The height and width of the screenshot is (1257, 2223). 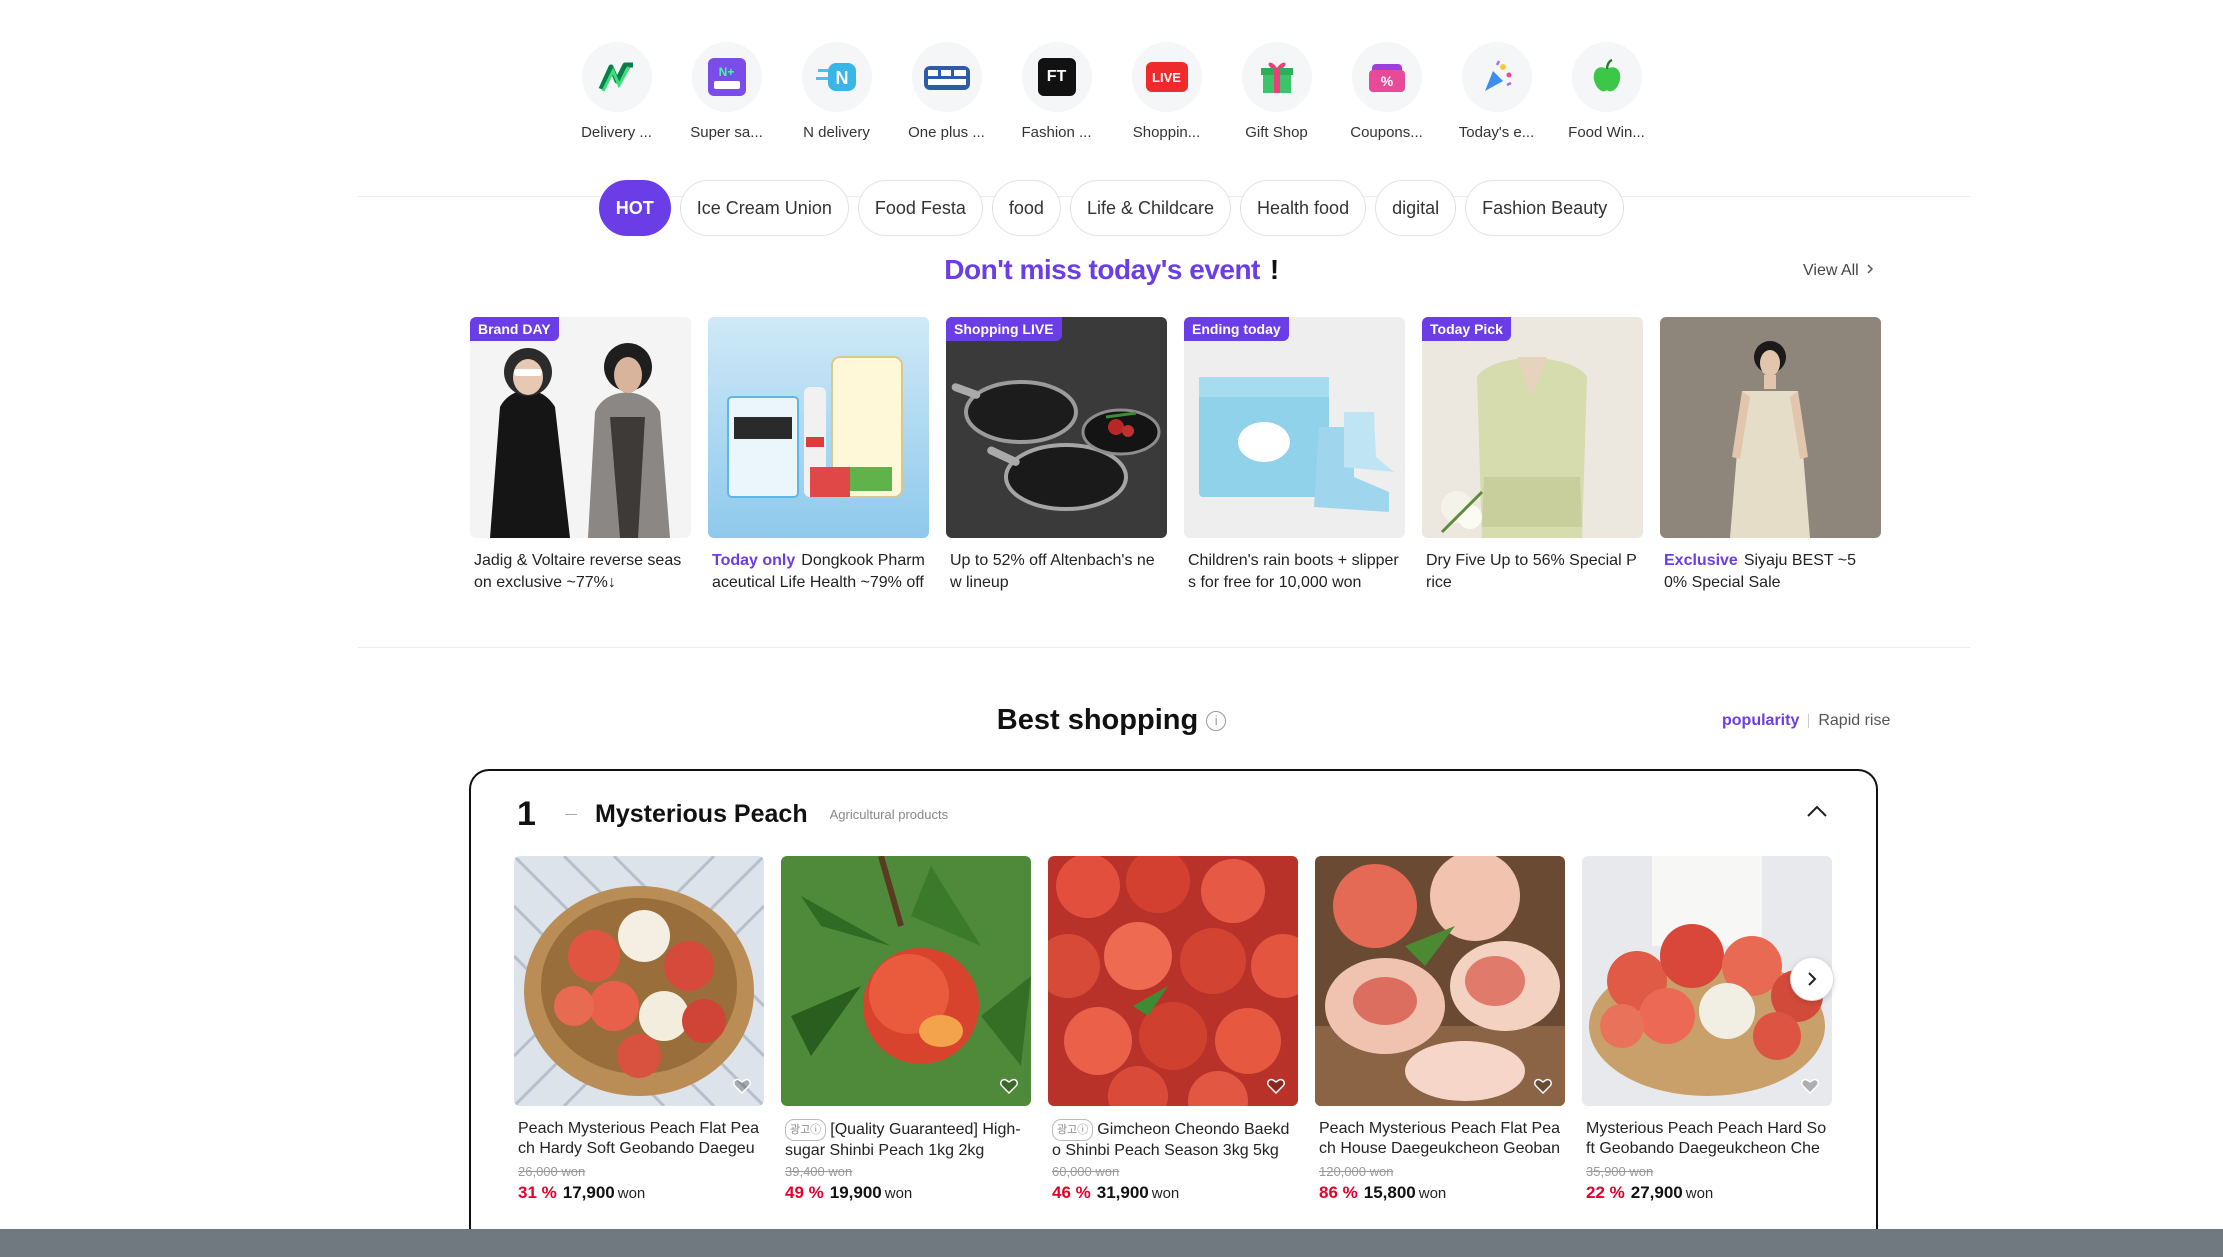 I want to click on event-image, so click(x=1770, y=427).